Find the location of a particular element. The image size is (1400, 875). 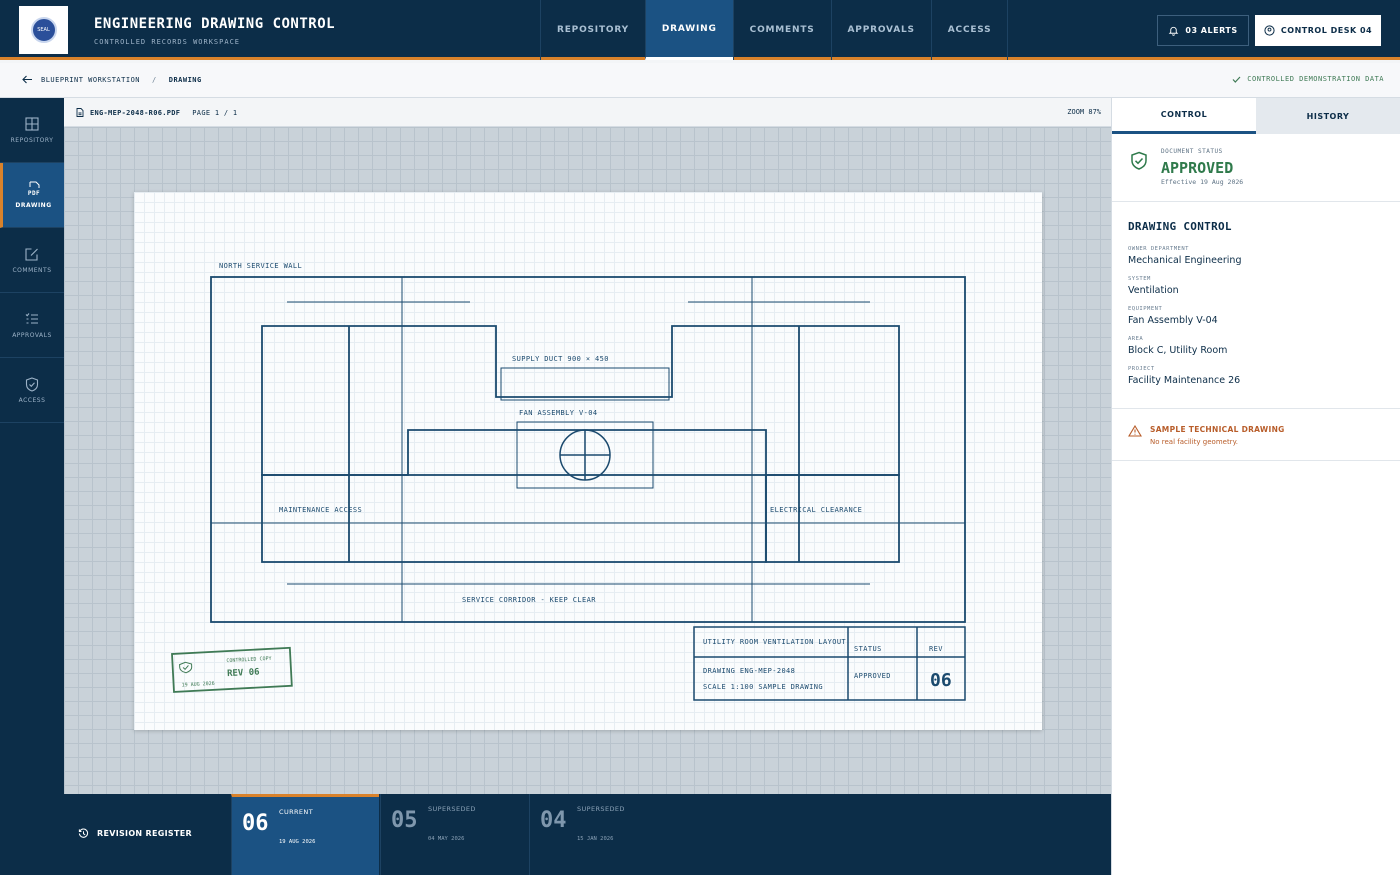

revision-card-04: 04 SUPERSEDED 15 JAN 2026 is located at coordinates (603, 834).